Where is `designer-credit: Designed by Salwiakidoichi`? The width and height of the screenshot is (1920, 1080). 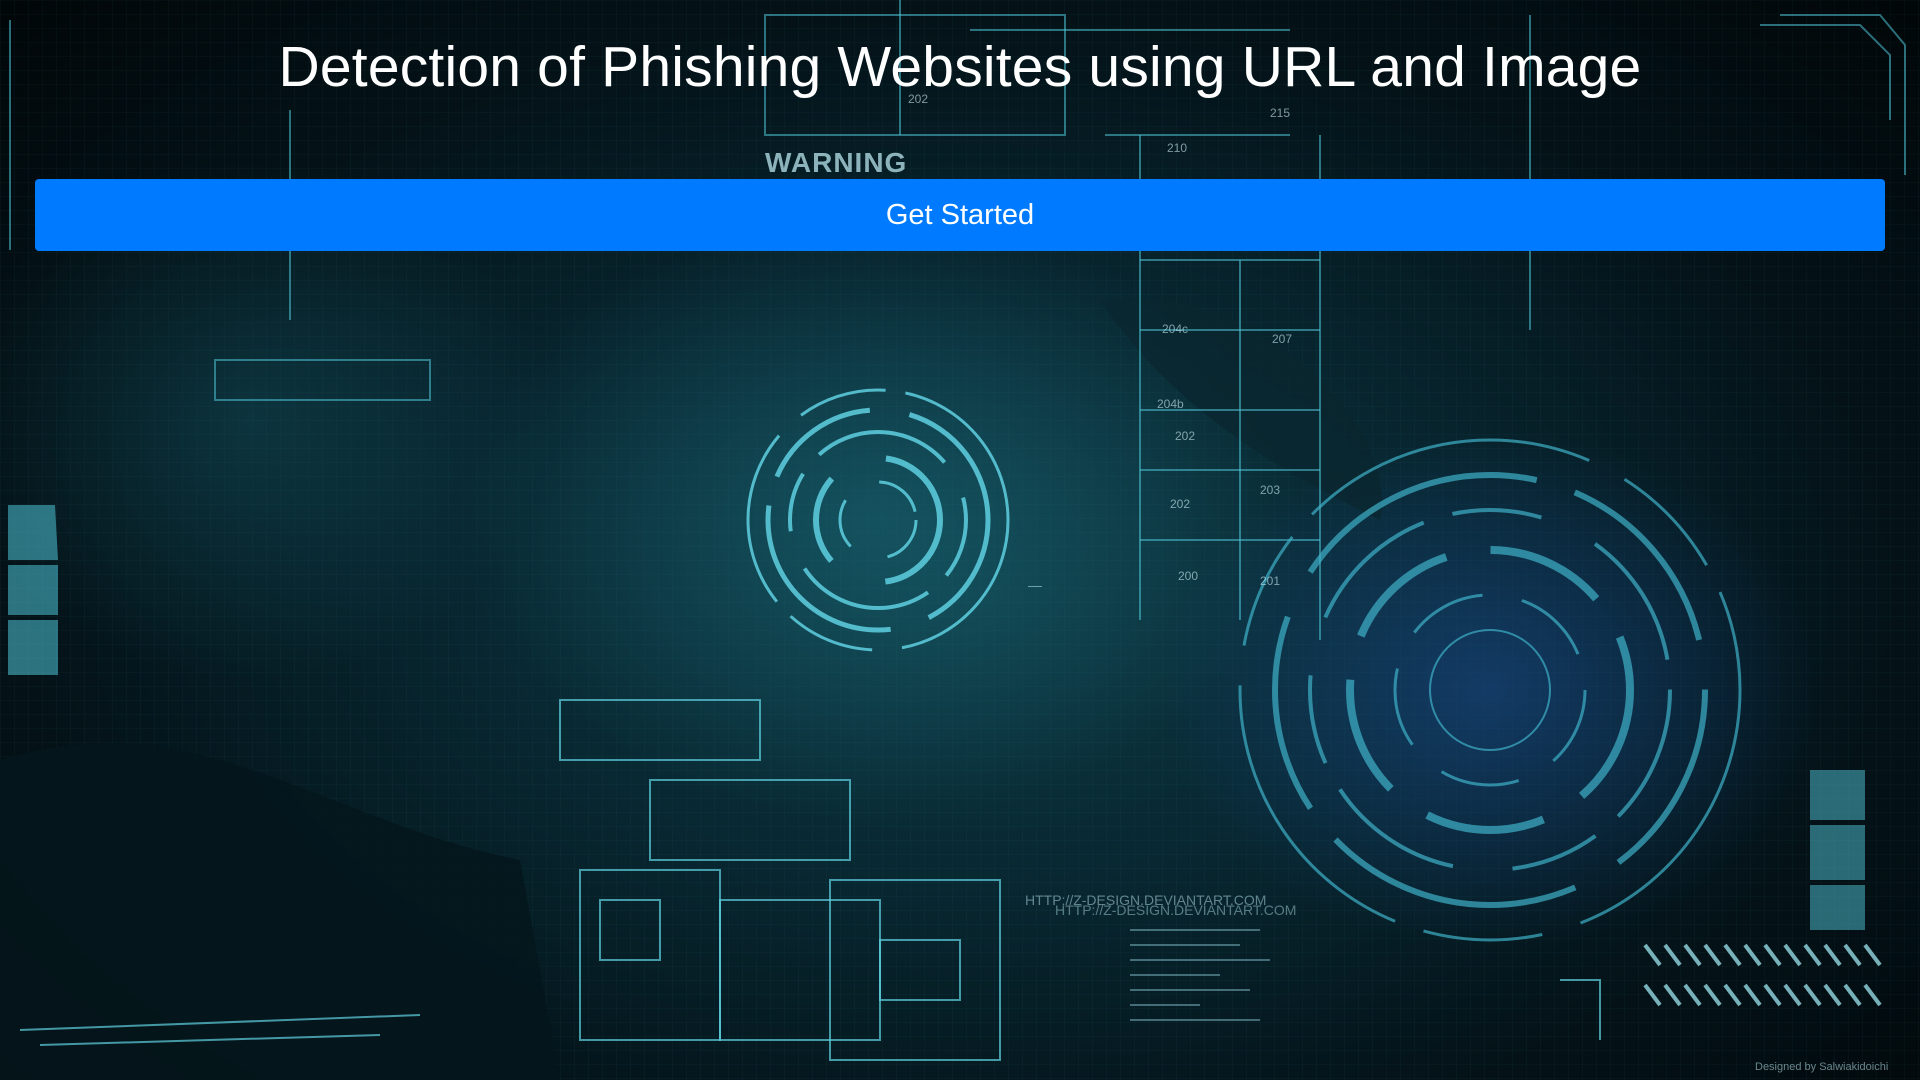
designer-credit: Designed by Salwiakidoichi is located at coordinates (1821, 1067).